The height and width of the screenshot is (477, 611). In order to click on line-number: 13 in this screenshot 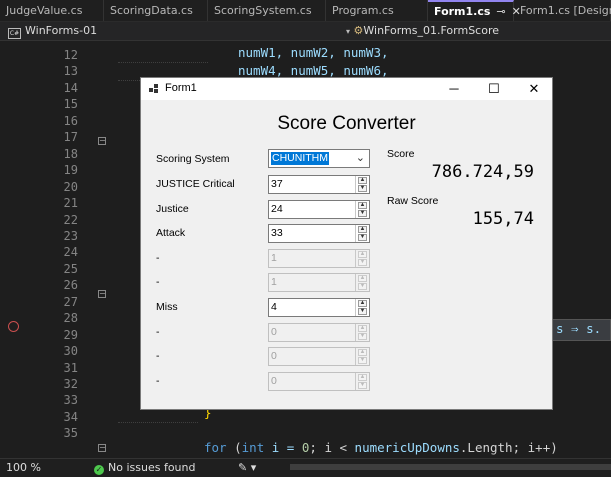, I will do `click(70, 71)`.